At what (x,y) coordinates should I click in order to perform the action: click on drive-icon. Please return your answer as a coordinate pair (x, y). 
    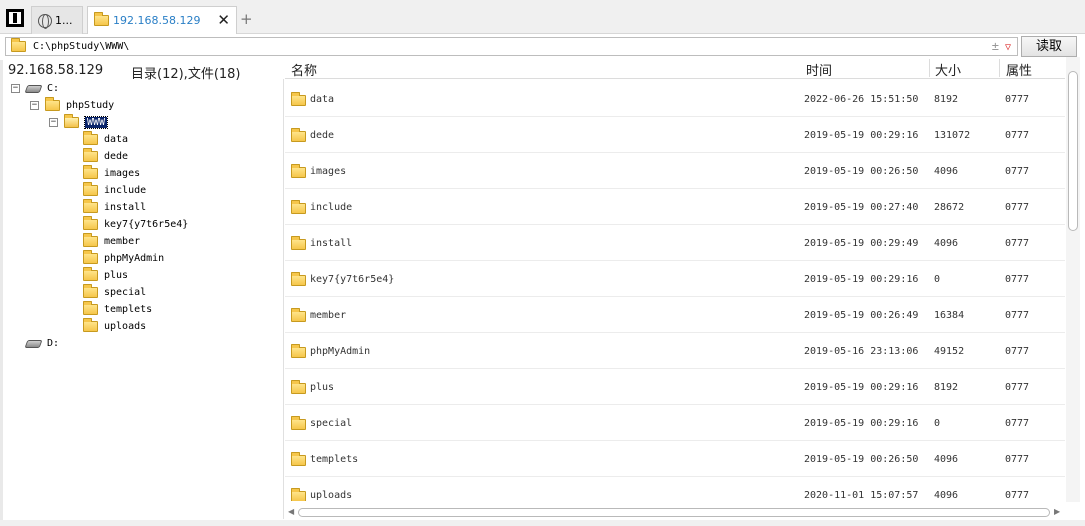
    Looking at the image, I should click on (33, 88).